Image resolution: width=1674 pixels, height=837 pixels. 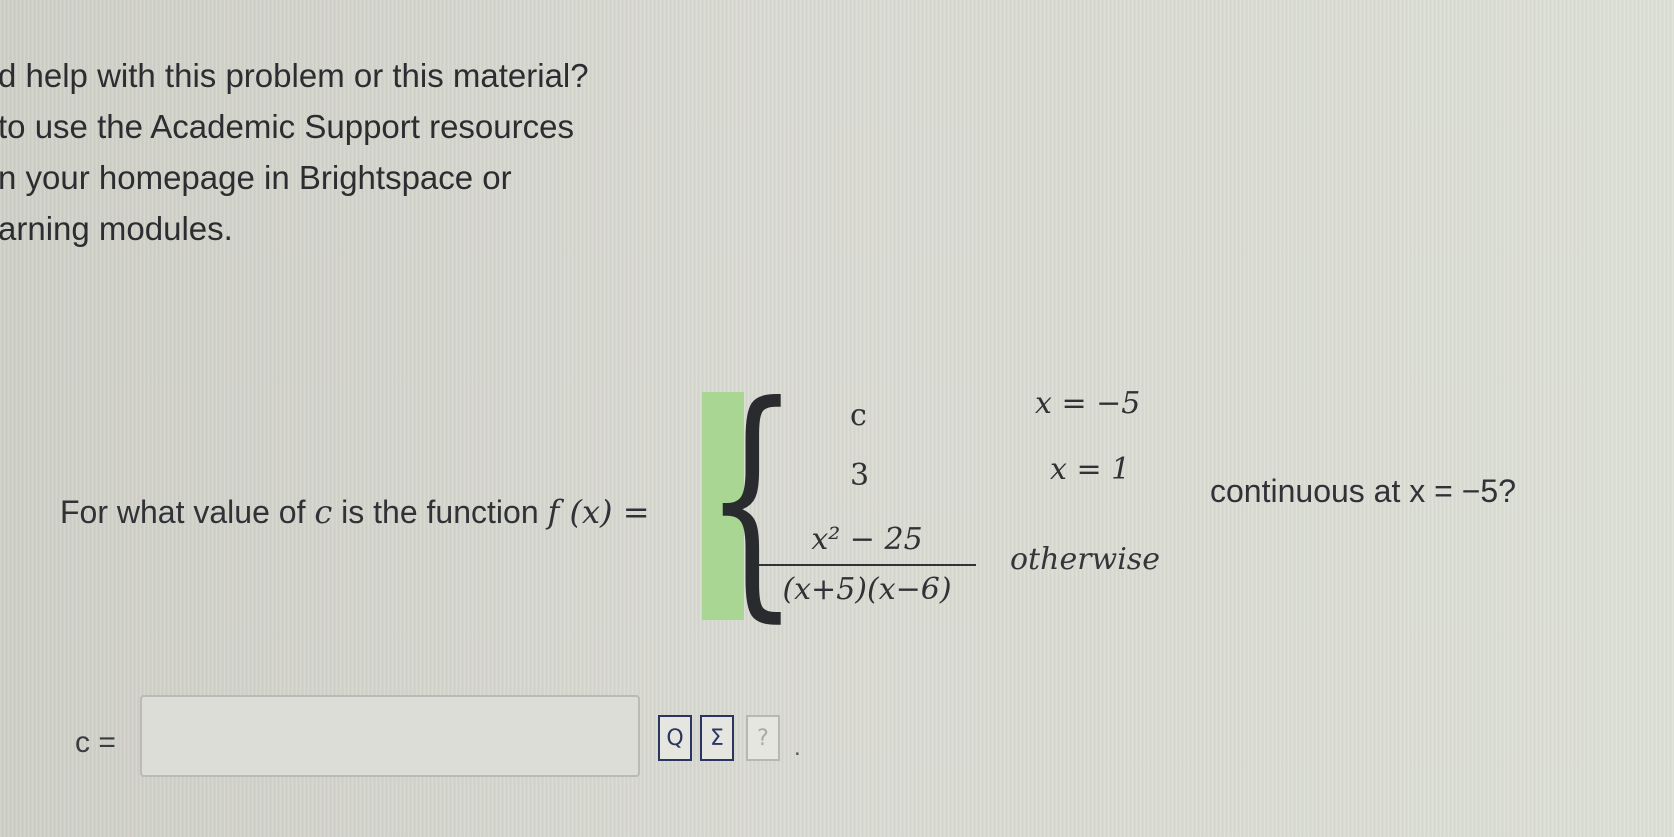 What do you see at coordinates (860, 475) in the screenshot?
I see `case-2-value: 3` at bounding box center [860, 475].